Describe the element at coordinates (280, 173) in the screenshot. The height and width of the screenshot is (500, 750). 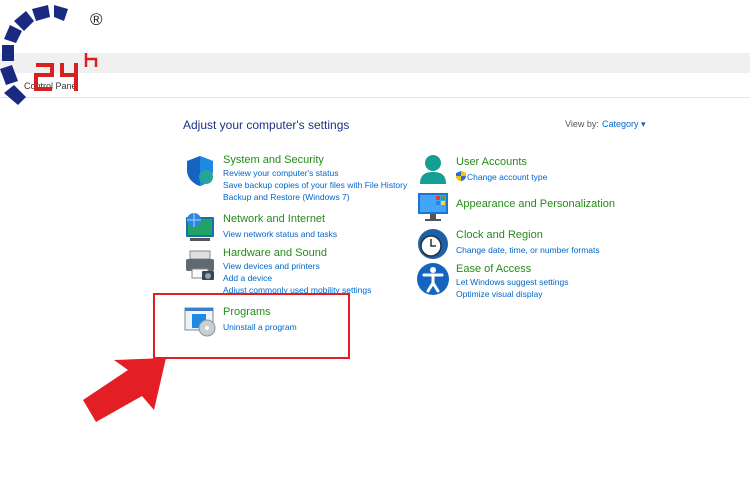
I see `link-review-status: Review your computer's status` at that location.